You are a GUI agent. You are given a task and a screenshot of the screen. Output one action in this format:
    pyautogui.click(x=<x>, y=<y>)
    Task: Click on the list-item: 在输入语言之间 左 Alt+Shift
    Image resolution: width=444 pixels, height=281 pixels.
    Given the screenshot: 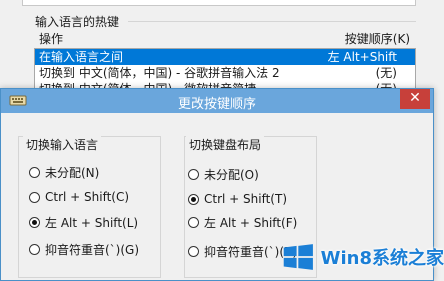 What is the action you would take?
    pyautogui.click(x=225, y=57)
    